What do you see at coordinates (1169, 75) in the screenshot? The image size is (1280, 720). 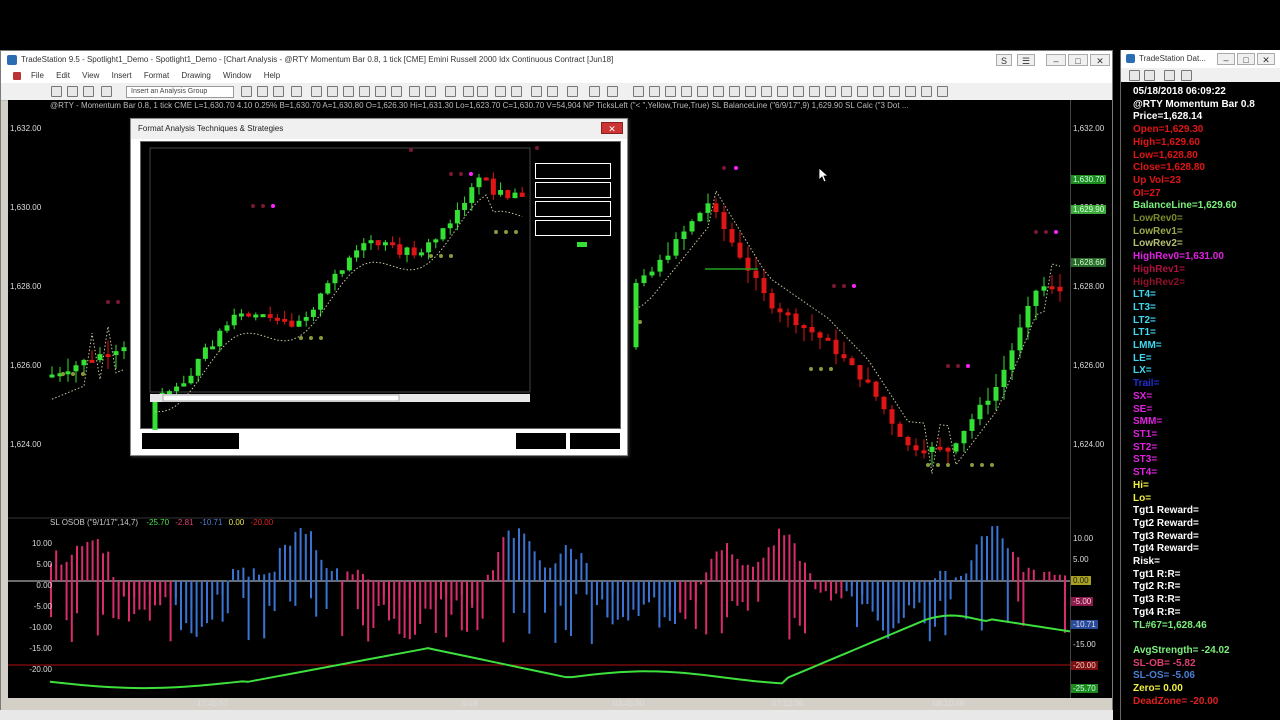 I see `copy-icon` at bounding box center [1169, 75].